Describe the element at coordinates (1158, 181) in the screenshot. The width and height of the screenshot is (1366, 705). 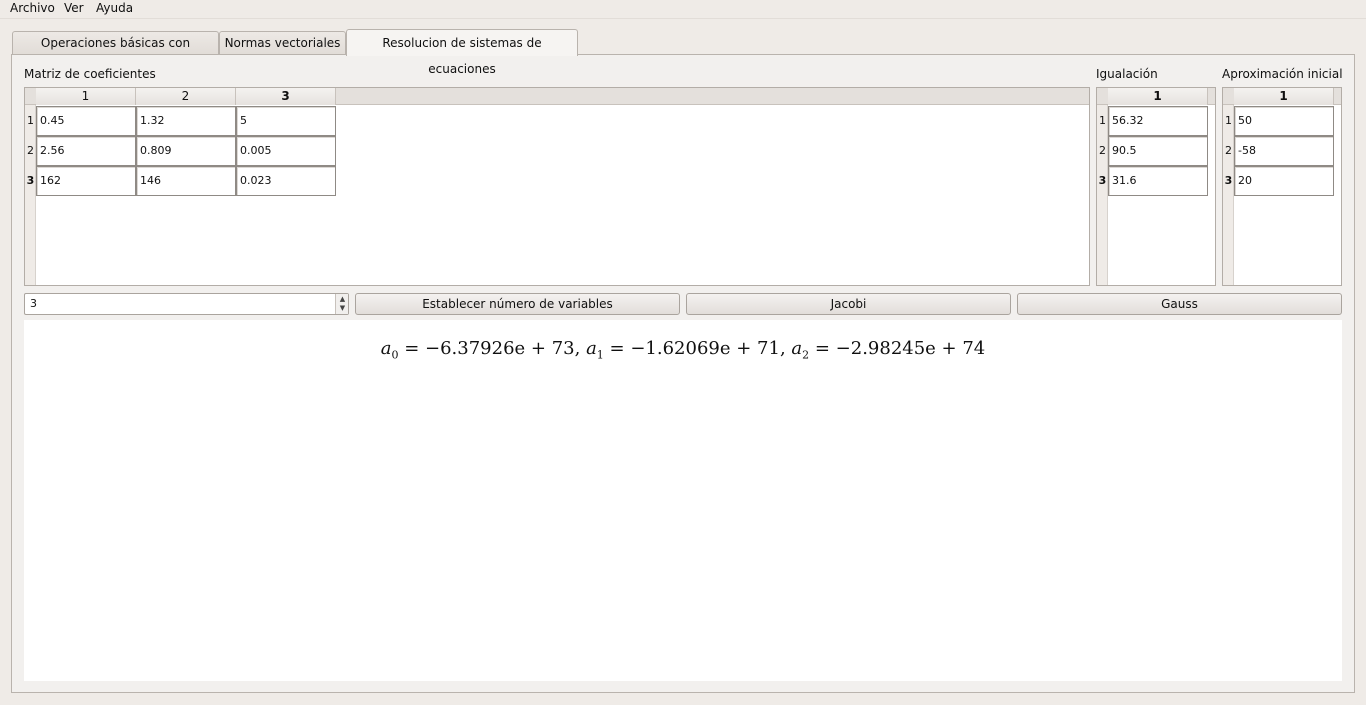
I see `igualacion-cell-3: 31.6` at that location.